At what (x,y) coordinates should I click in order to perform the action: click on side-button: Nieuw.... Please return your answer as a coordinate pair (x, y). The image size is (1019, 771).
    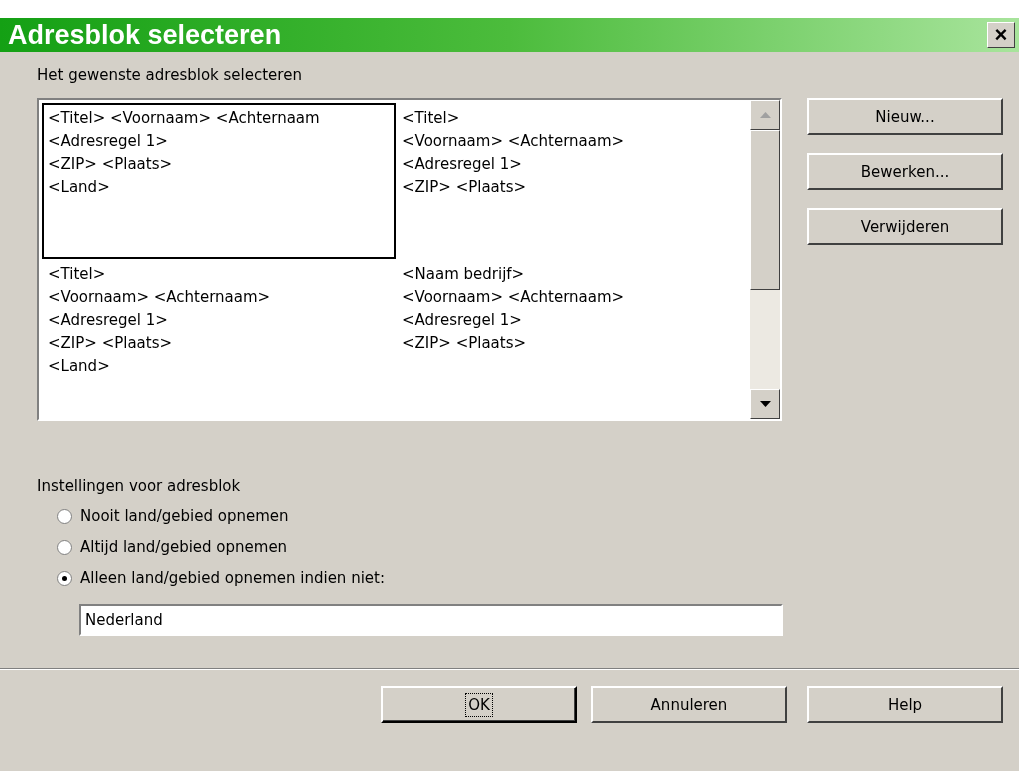
    Looking at the image, I should click on (905, 116).